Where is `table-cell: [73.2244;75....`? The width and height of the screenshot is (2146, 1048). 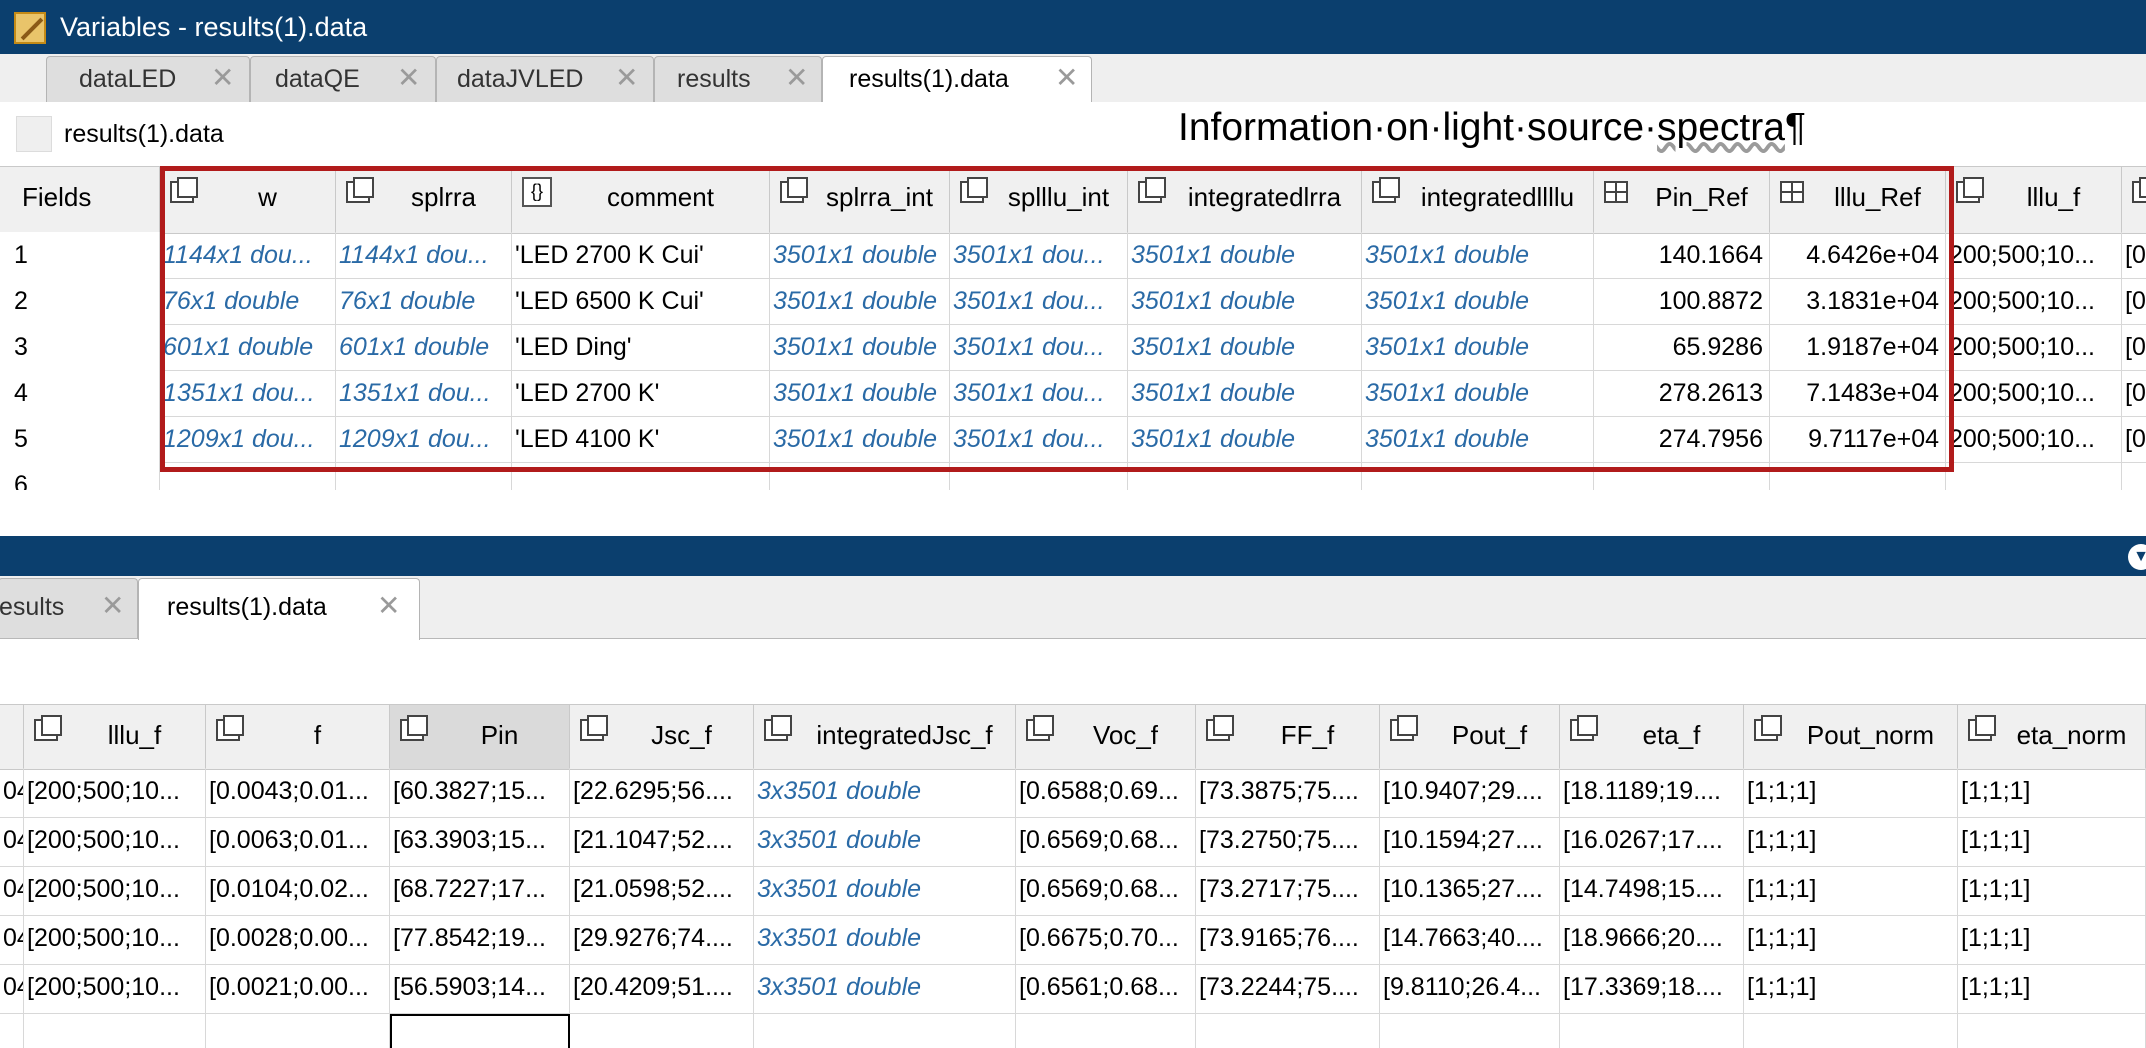
table-cell: [73.2244;75.... is located at coordinates (1288, 988).